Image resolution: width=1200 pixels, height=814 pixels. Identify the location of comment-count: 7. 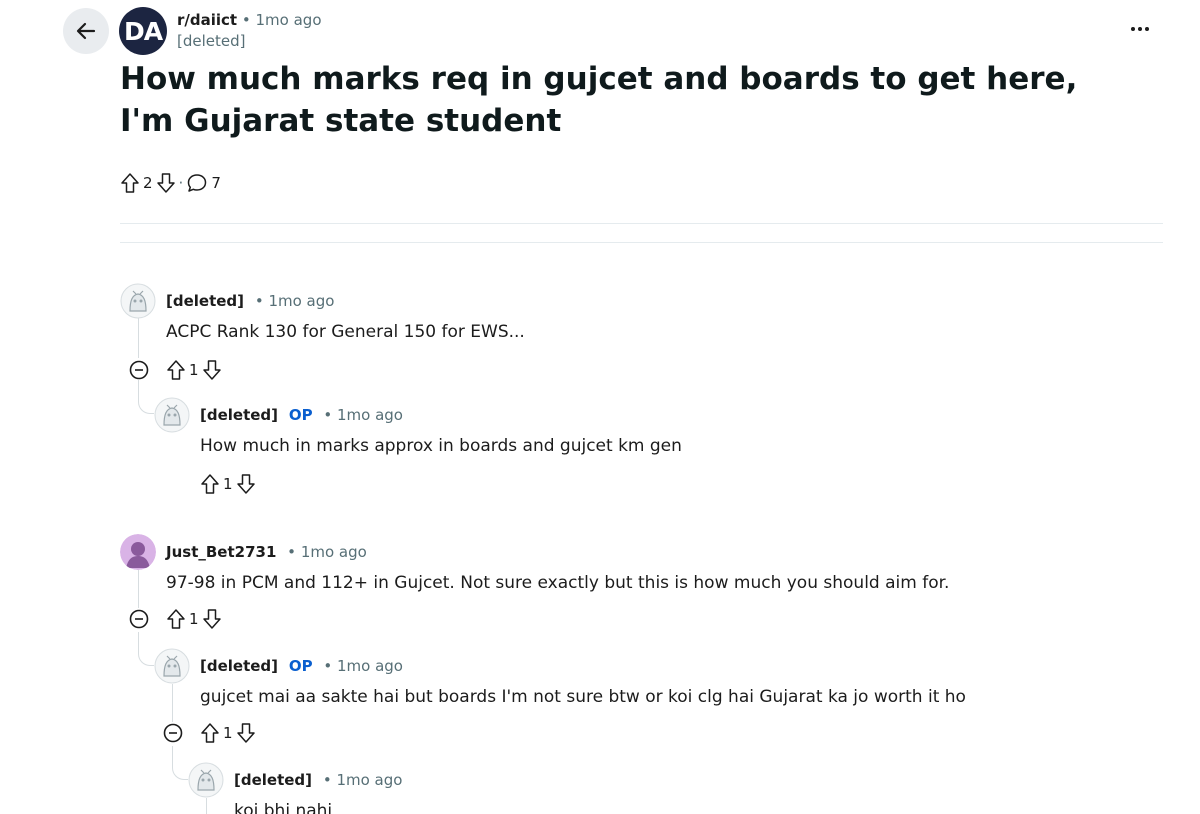
(216, 183).